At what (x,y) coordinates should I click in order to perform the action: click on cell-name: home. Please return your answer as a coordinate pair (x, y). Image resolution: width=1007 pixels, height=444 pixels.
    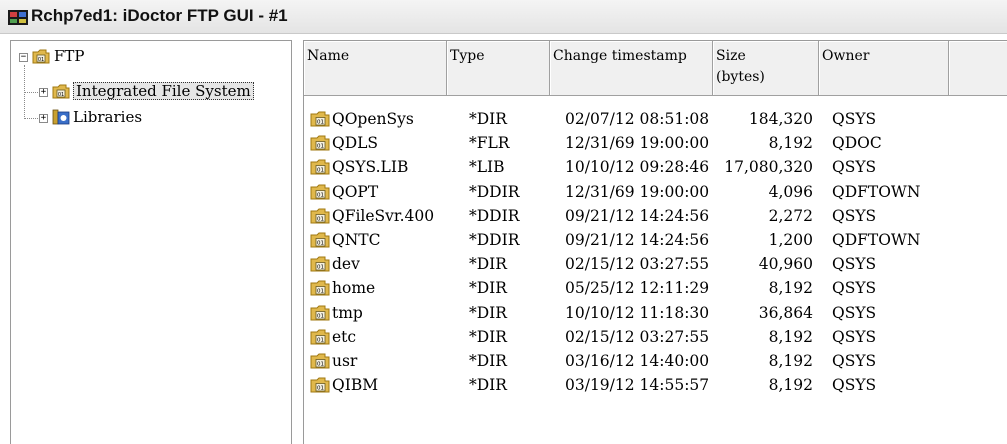
    Looking at the image, I should click on (354, 288).